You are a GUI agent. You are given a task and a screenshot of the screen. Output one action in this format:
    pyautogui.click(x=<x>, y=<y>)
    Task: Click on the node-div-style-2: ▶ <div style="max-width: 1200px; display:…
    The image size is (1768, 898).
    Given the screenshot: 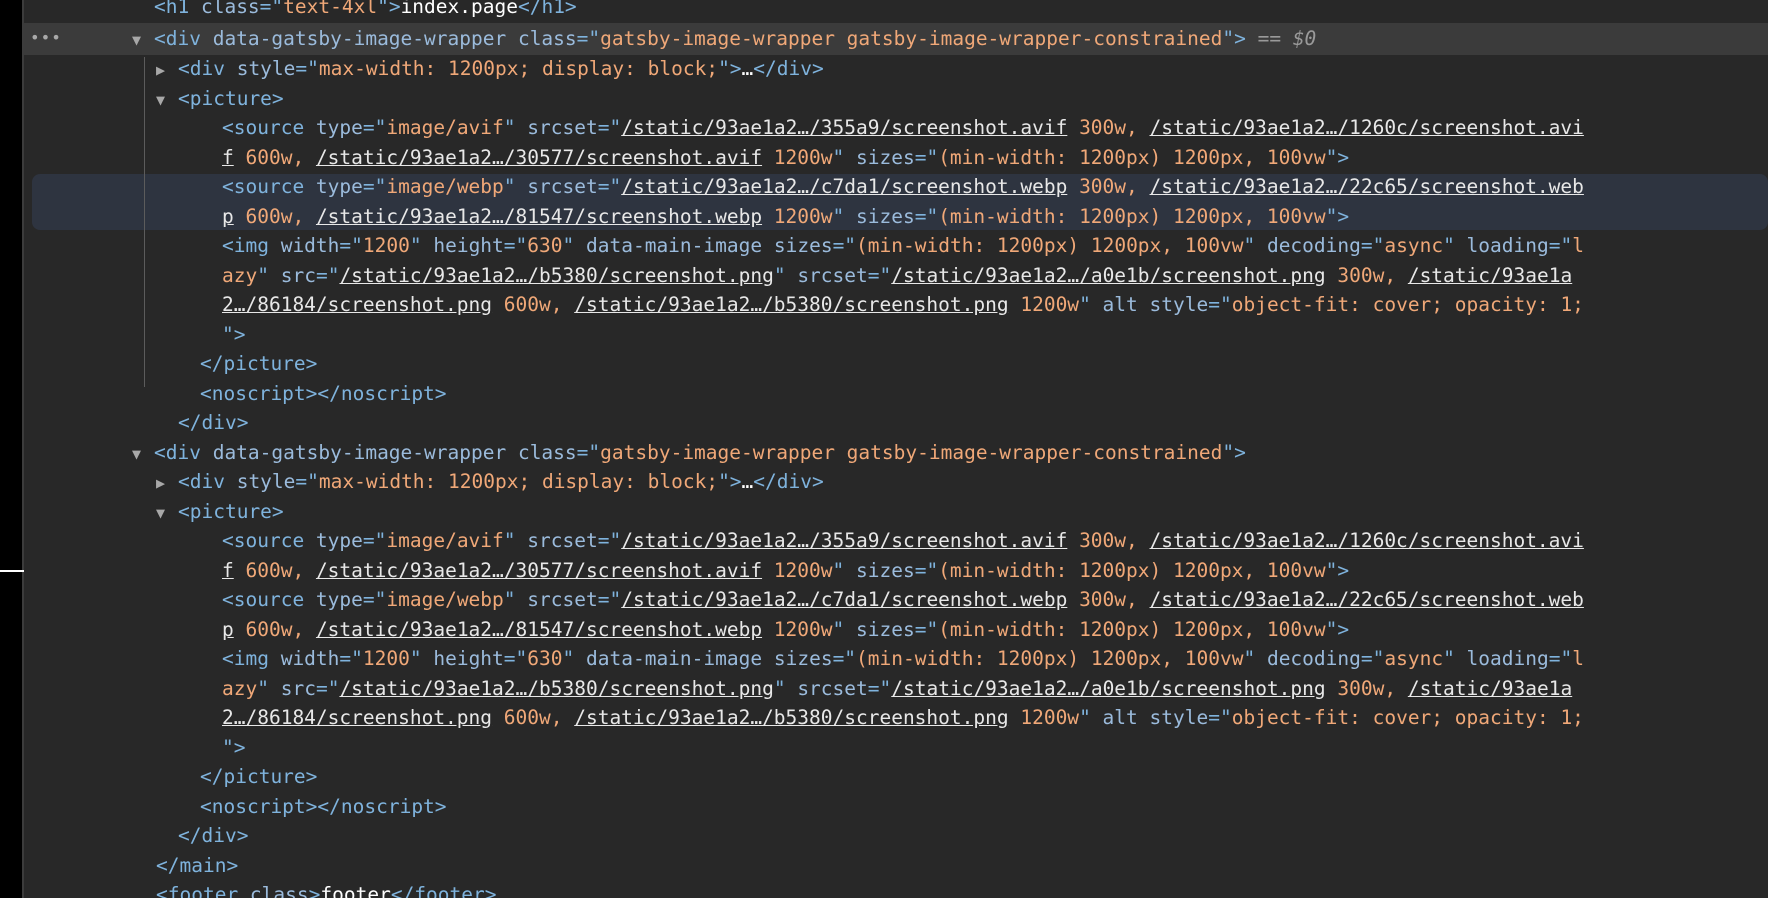 What is the action you would take?
    pyautogui.click(x=896, y=482)
    